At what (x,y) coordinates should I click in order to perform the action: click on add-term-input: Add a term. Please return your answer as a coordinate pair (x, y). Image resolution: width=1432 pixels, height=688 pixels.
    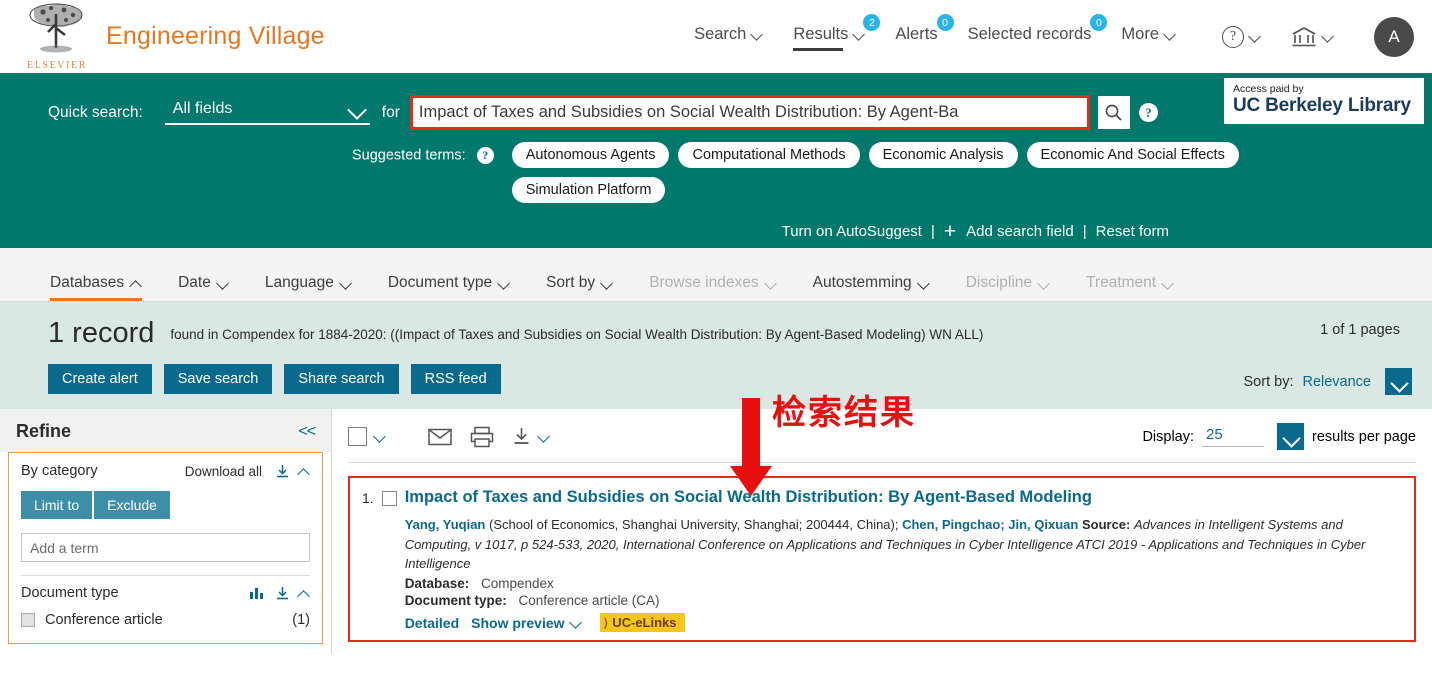
    Looking at the image, I should click on (165, 547).